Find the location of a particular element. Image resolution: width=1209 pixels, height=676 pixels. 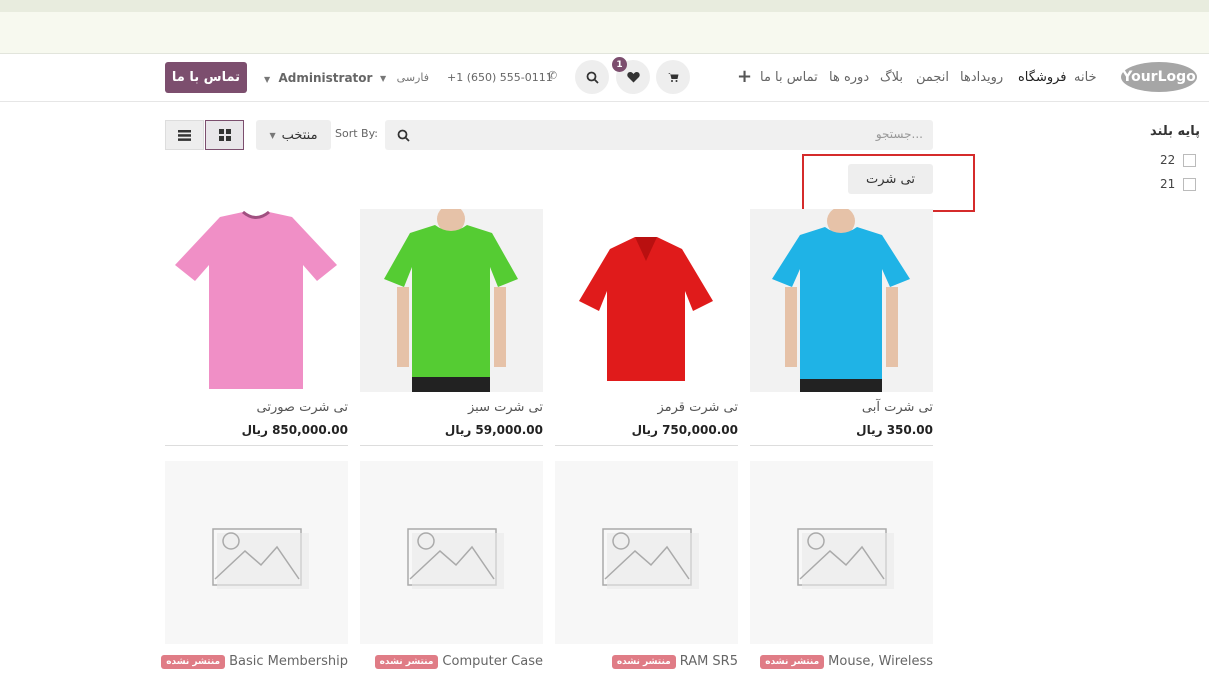

cart-button is located at coordinates (673, 77).